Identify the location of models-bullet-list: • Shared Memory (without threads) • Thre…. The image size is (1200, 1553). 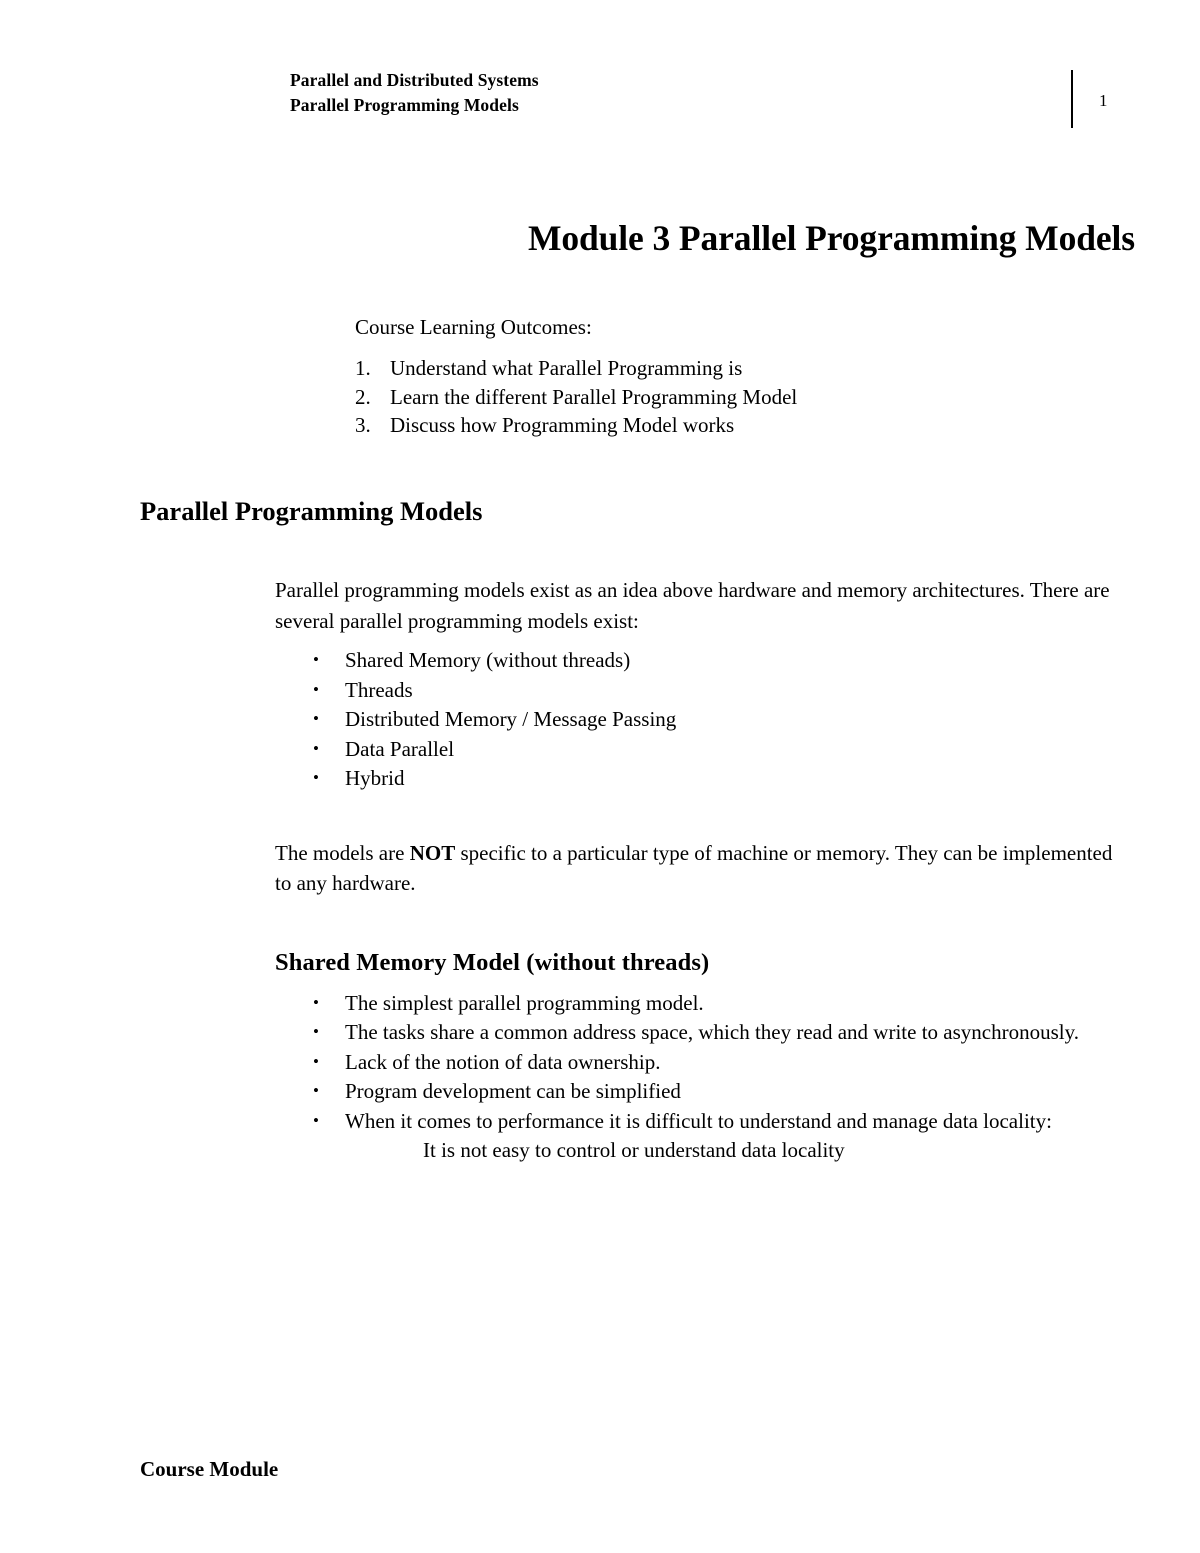
(700, 719).